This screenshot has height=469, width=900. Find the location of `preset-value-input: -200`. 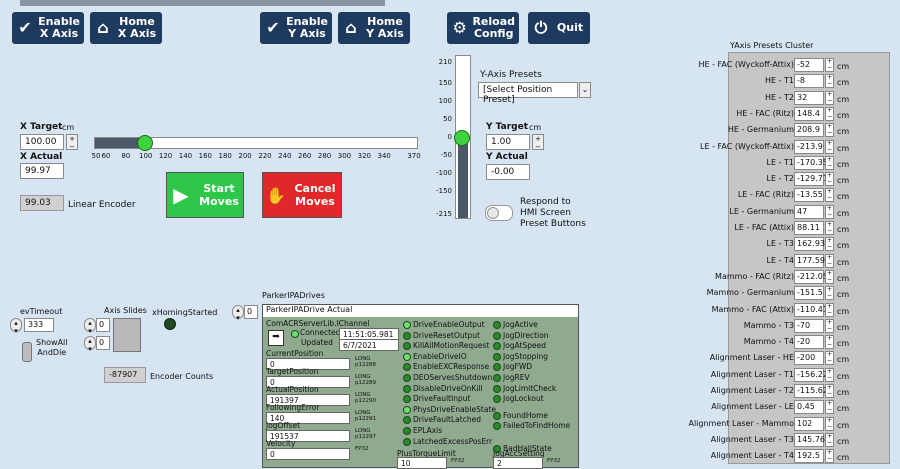

preset-value-input: -200 is located at coordinates (809, 358).